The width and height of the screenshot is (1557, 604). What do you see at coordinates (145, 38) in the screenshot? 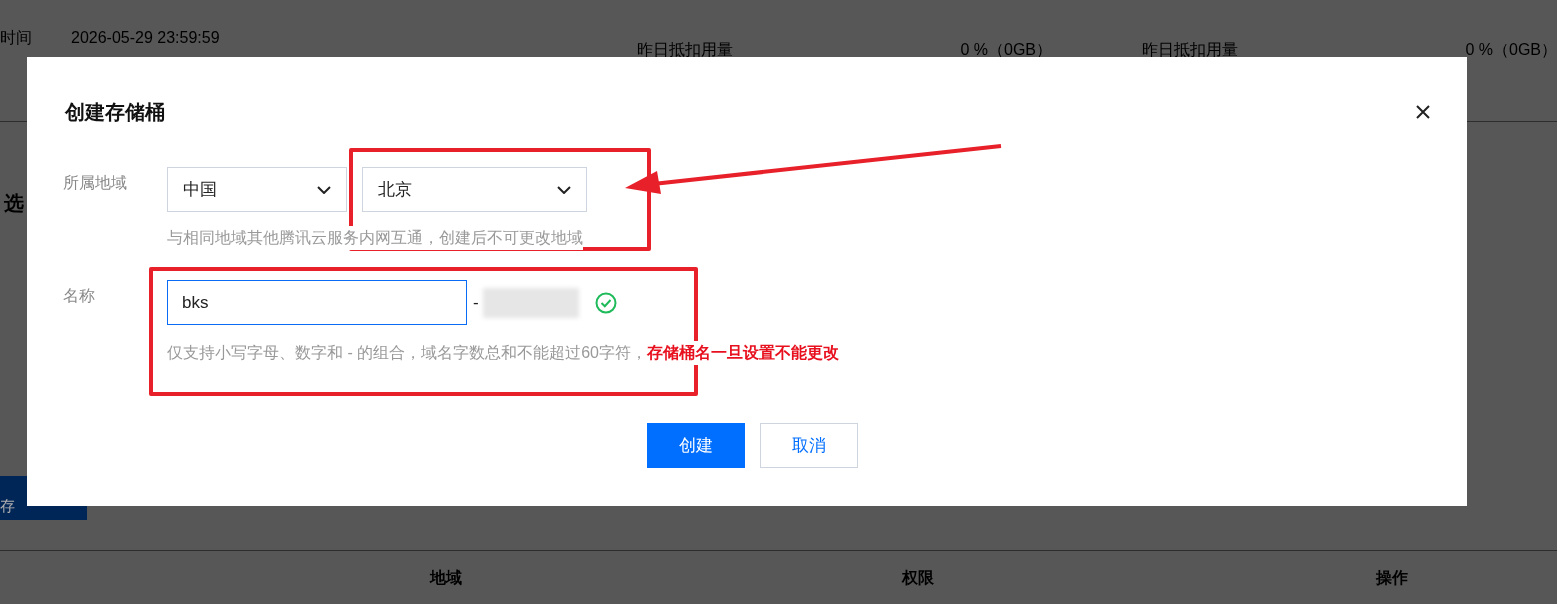
I see `info-value: 2026-05-29 23:59:59` at bounding box center [145, 38].